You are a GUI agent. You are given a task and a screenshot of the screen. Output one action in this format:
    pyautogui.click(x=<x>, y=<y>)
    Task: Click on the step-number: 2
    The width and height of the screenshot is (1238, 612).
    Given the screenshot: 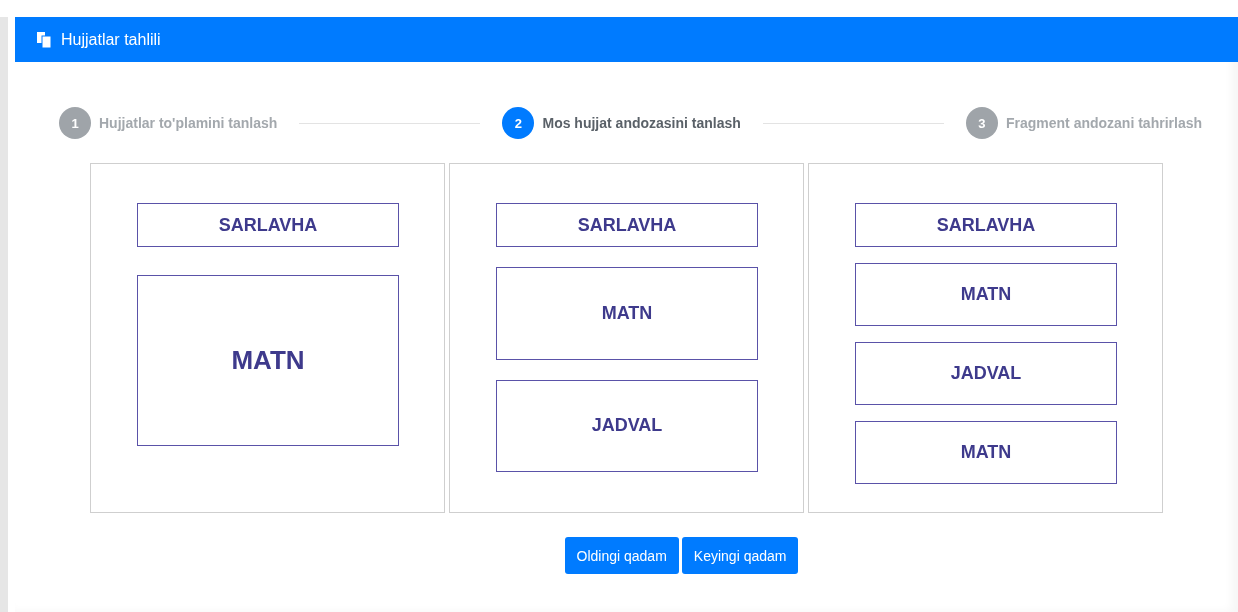 What is the action you would take?
    pyautogui.click(x=518, y=123)
    